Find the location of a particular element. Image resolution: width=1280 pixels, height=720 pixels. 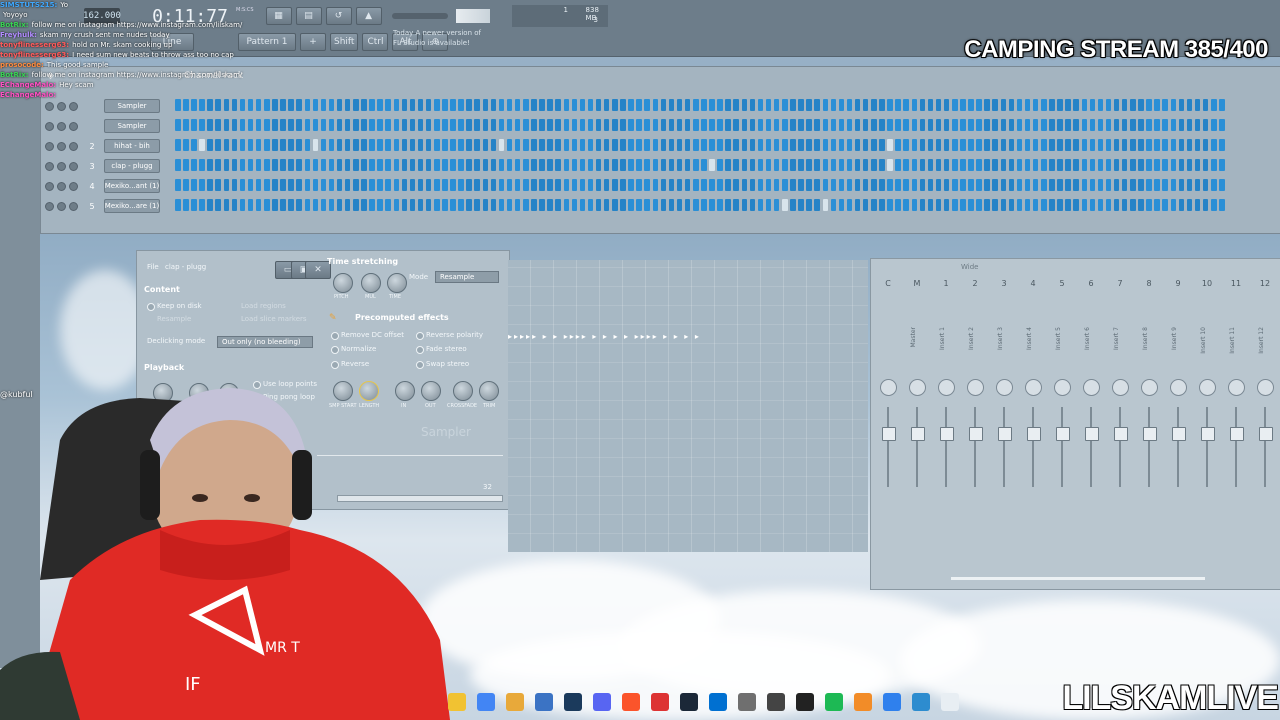

photos-icon is located at coordinates (921, 702).